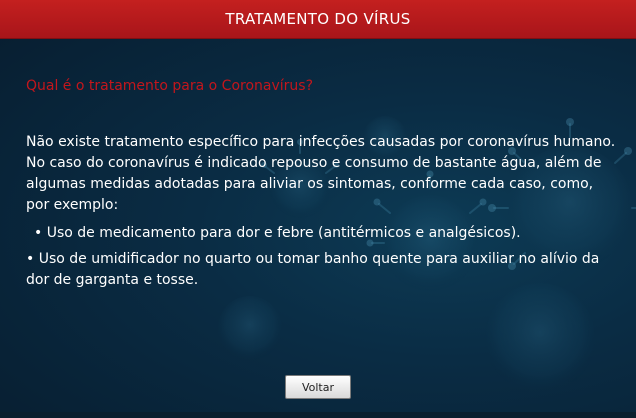 The image size is (636, 418). I want to click on page-title: TRATAMENTO DO VÍRUS, so click(318, 19).